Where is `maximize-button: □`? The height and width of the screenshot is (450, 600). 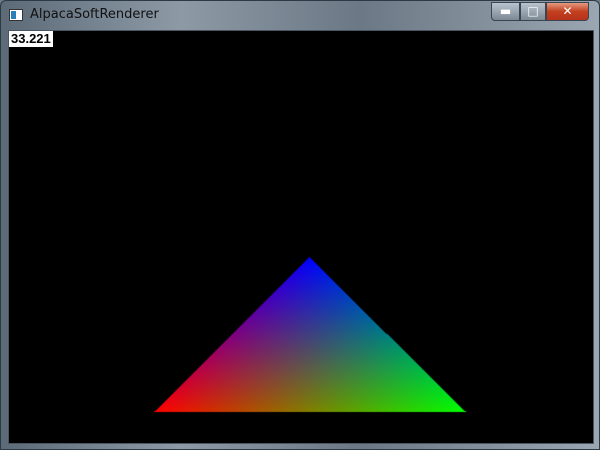 maximize-button: □ is located at coordinates (533, 11).